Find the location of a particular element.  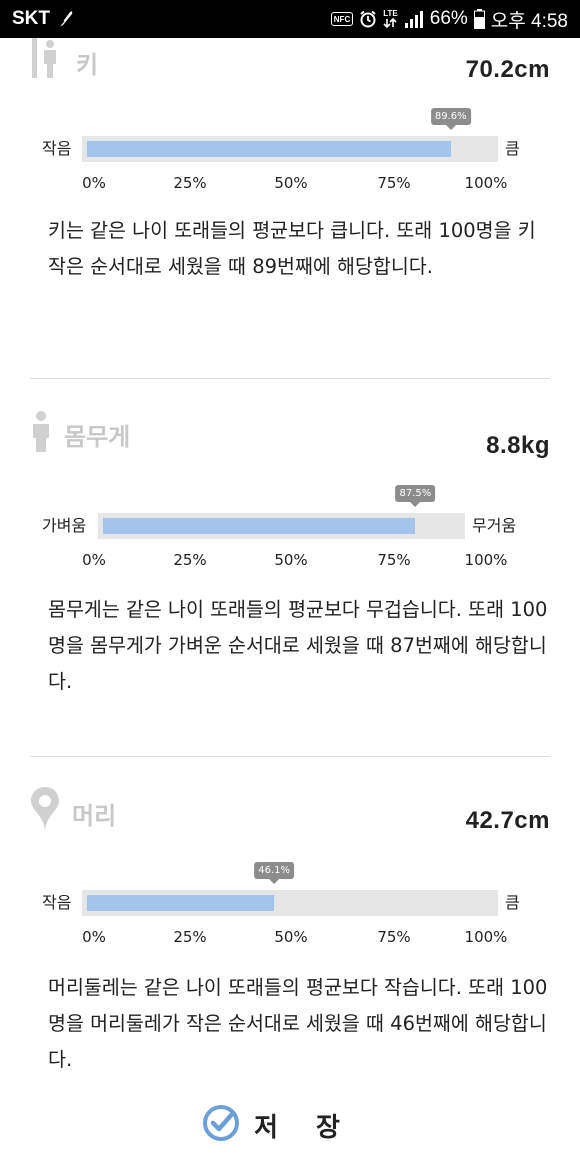

height-label-group: 키 is located at coordinates (64, 62).